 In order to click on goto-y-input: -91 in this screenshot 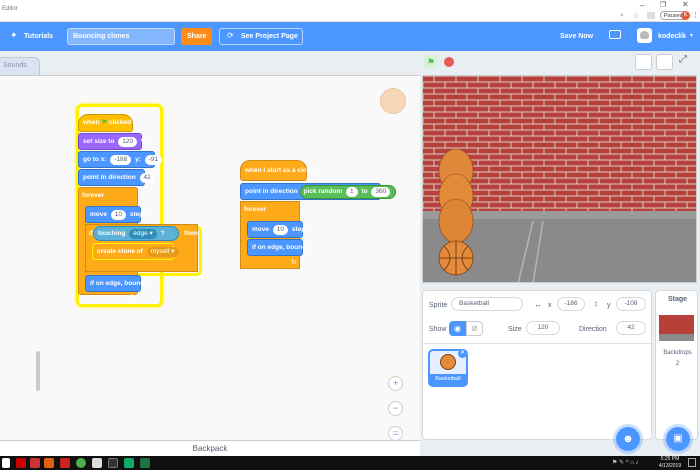, I will do `click(153, 160)`.